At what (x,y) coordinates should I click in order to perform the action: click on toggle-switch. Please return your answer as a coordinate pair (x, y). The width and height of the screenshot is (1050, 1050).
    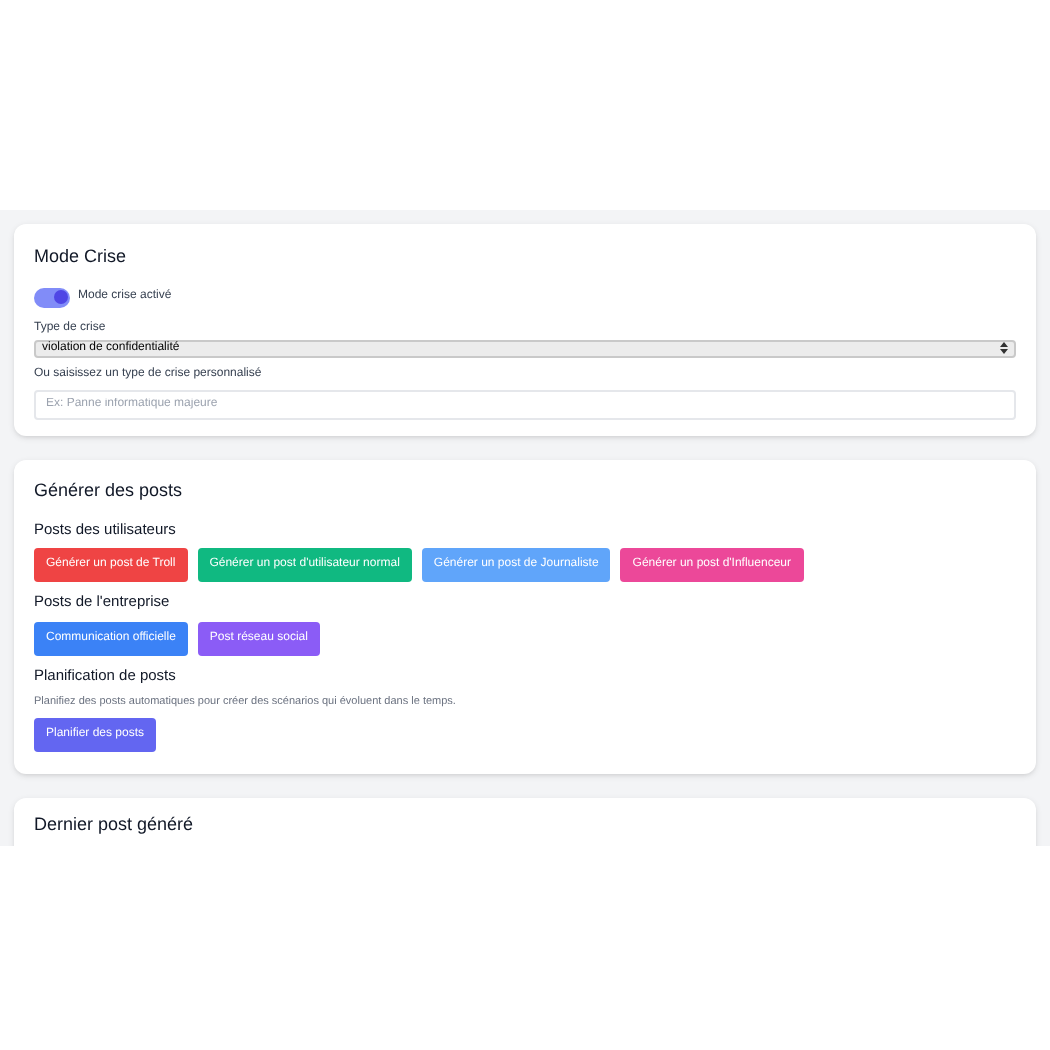
    Looking at the image, I should click on (52, 297).